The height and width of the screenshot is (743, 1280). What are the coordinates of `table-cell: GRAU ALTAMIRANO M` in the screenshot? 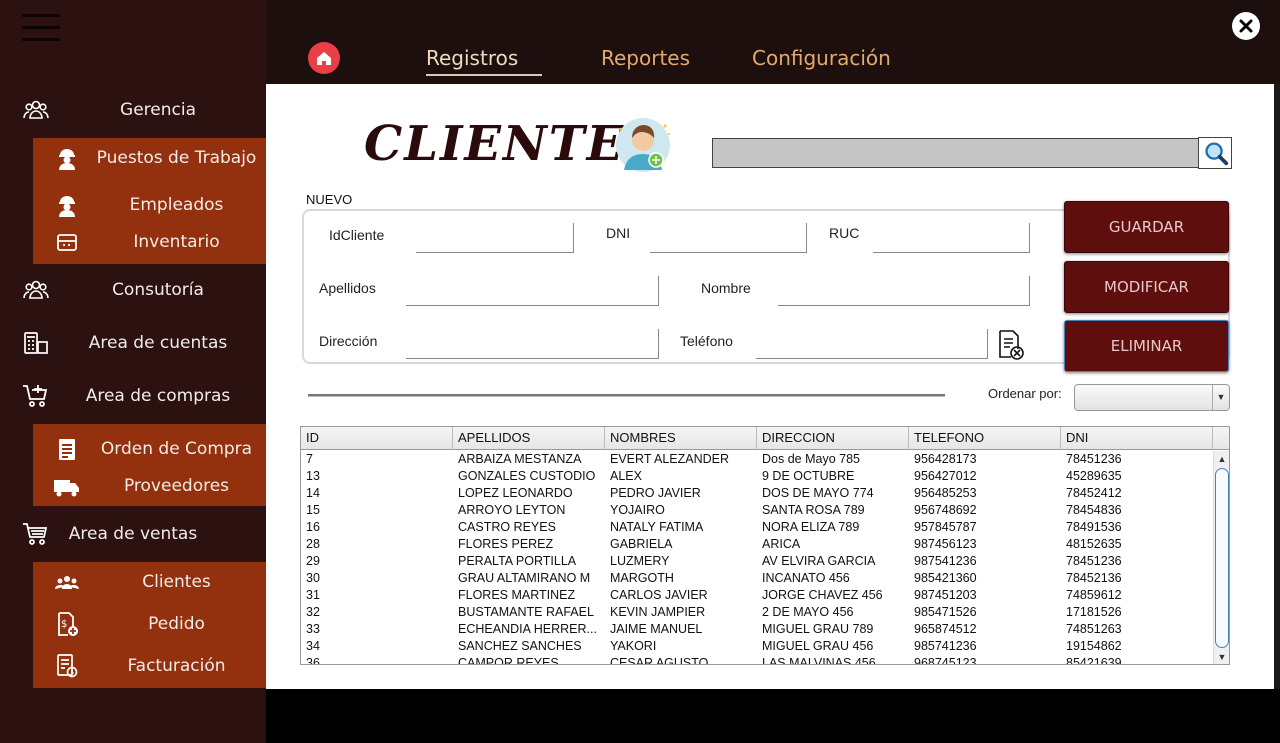 It's located at (524, 578).